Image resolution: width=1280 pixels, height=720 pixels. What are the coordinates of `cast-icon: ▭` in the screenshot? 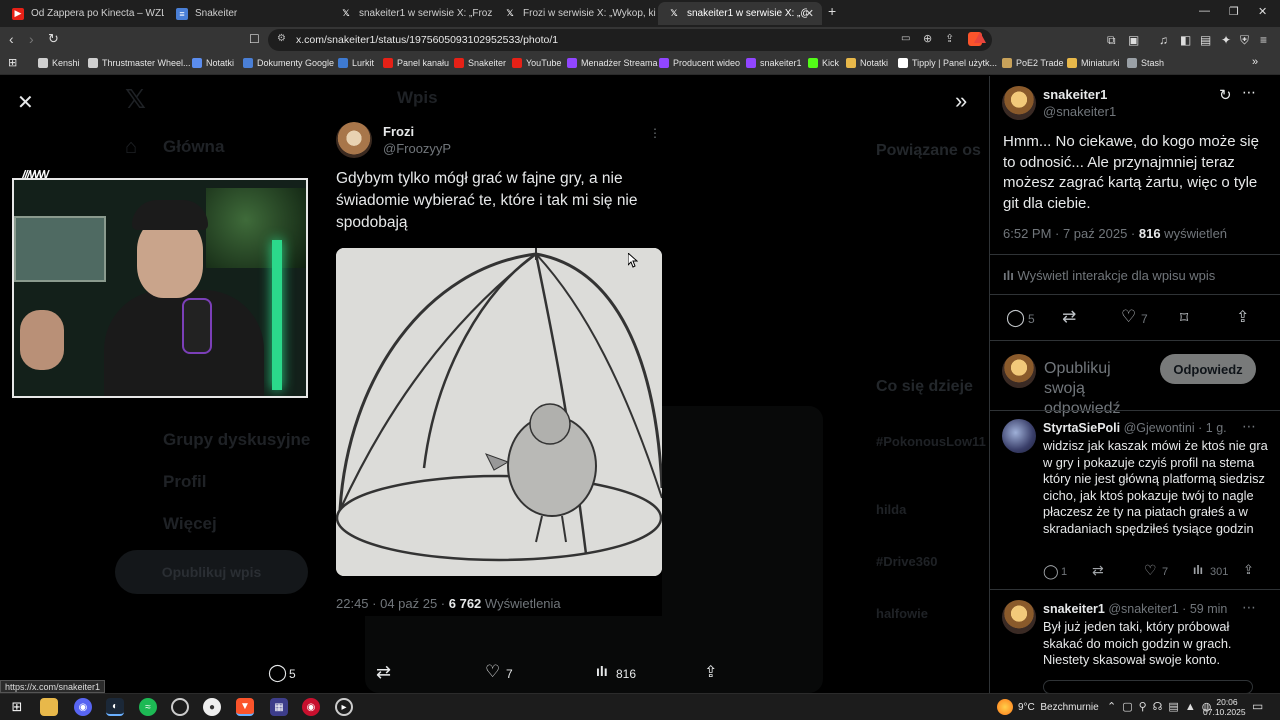 It's located at (905, 38).